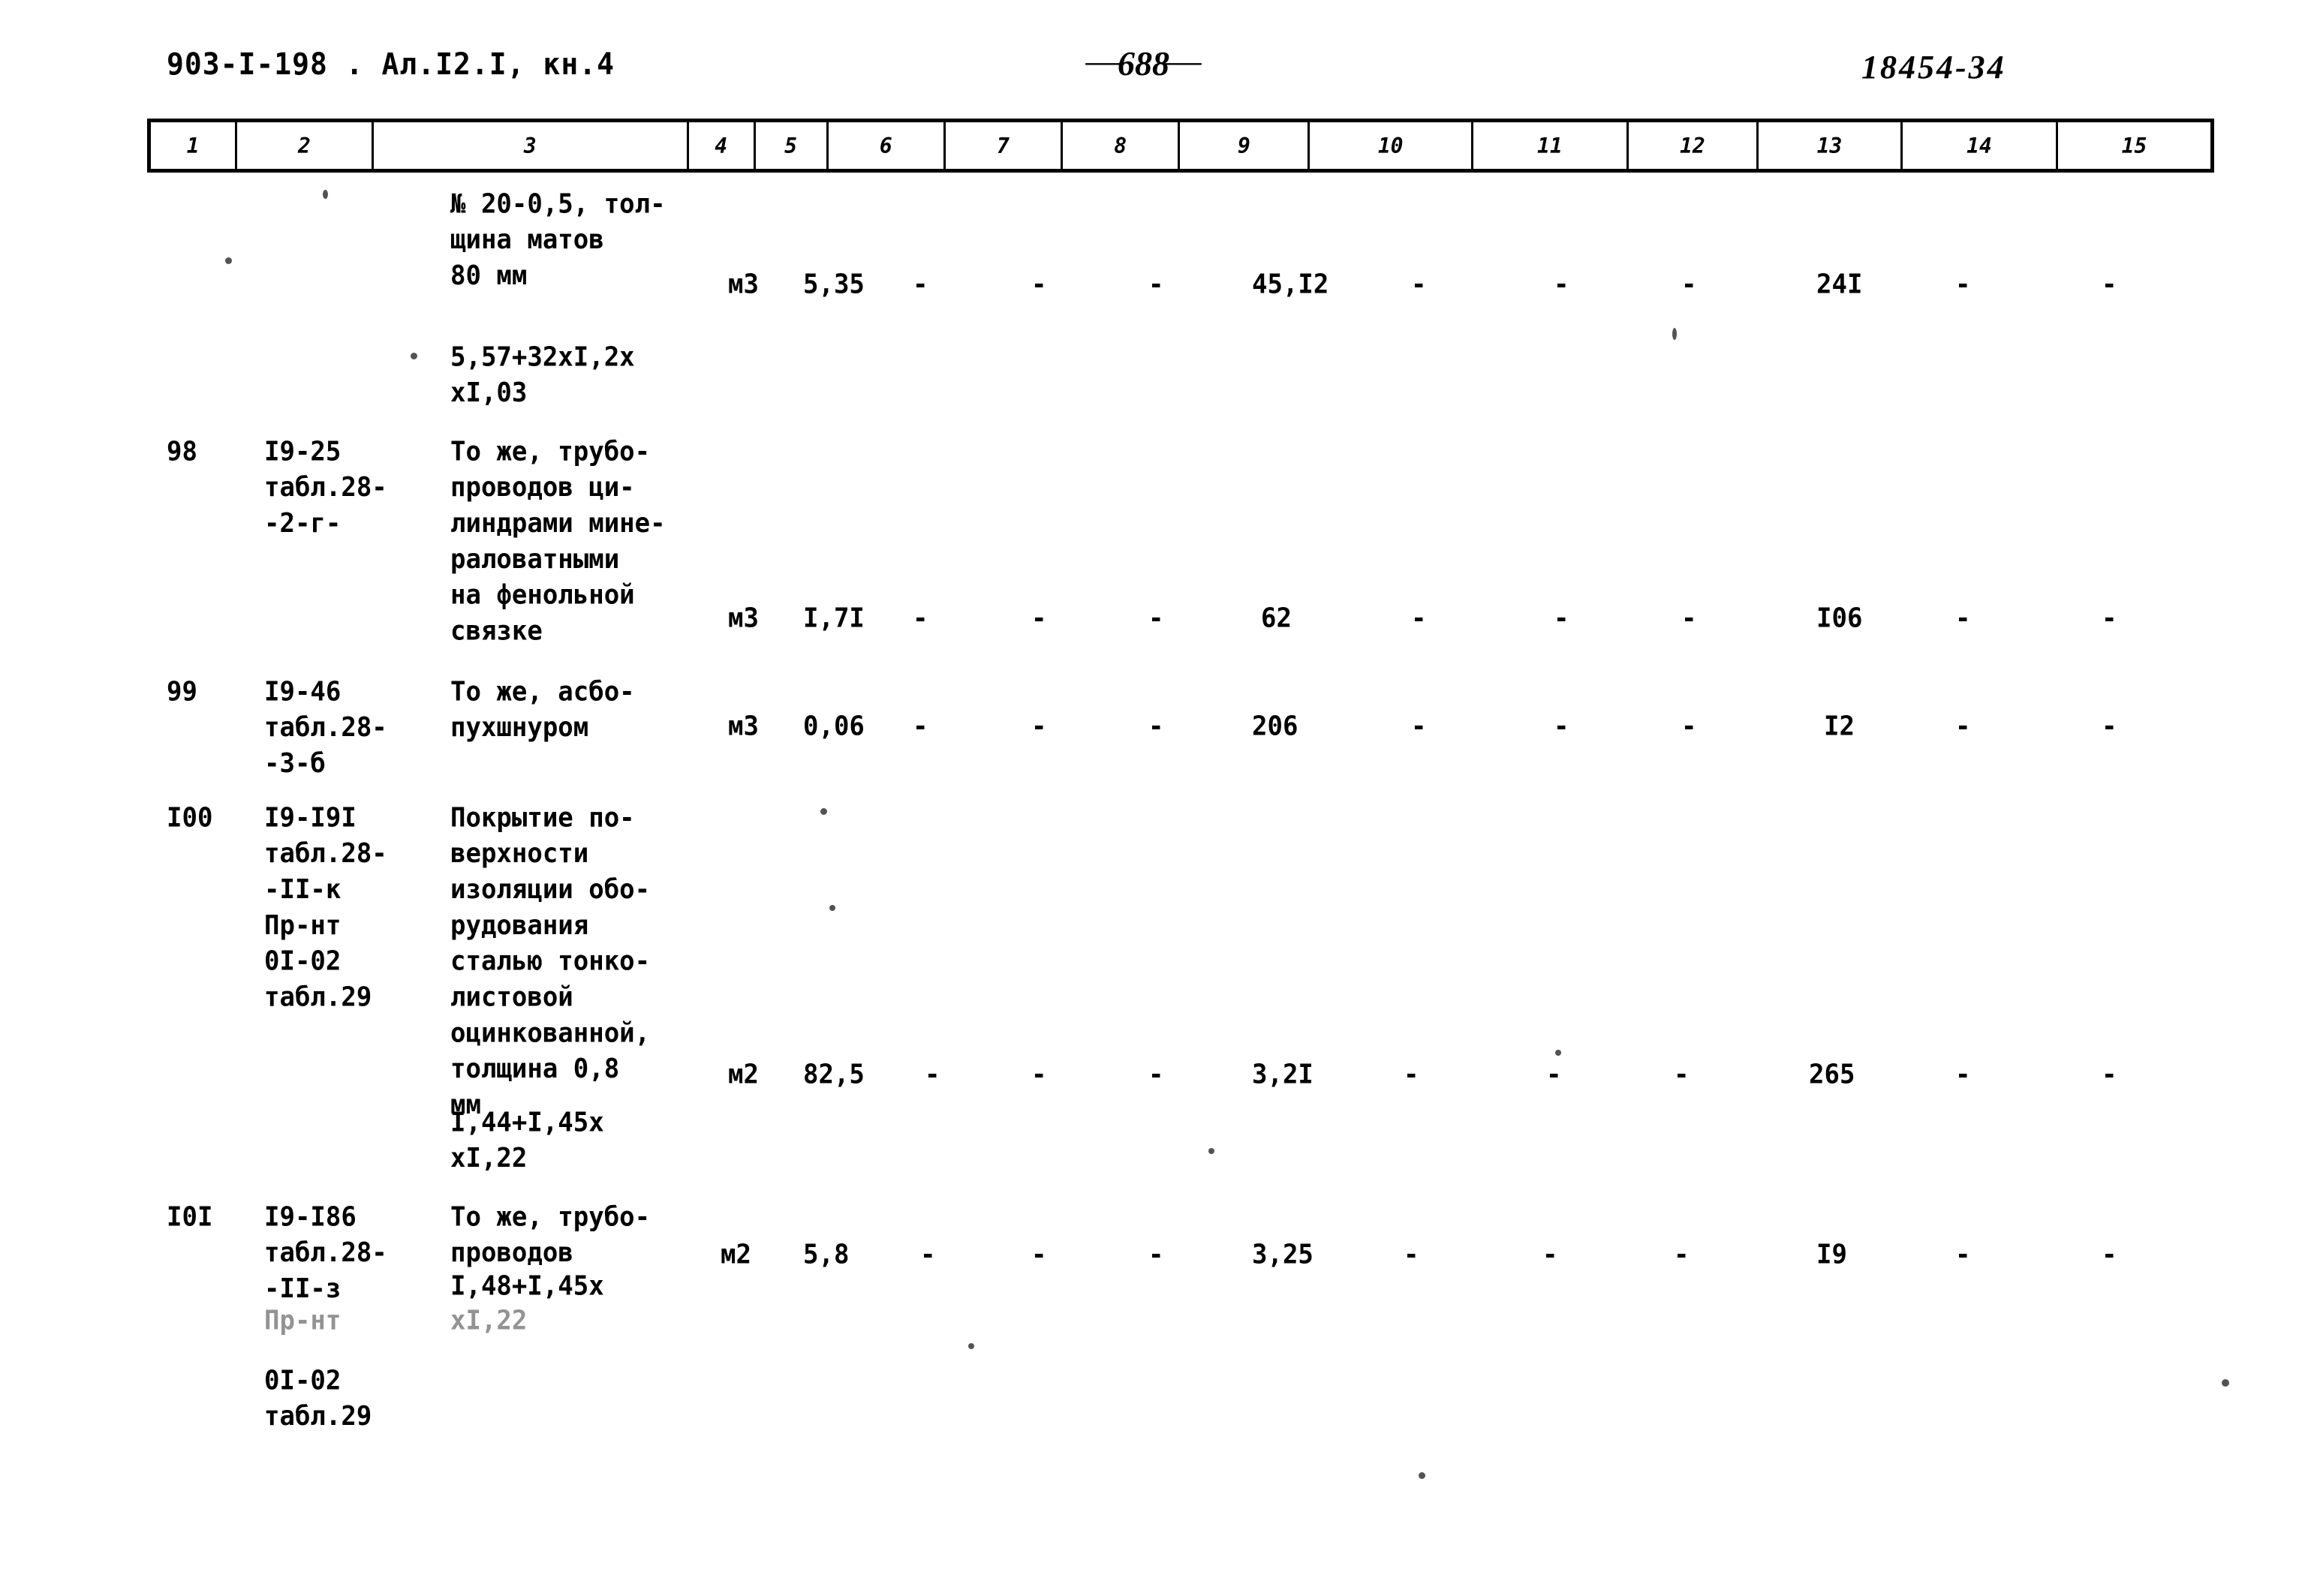 The image size is (2305, 1596). I want to click on page-number-value: 688, so click(1143, 64).